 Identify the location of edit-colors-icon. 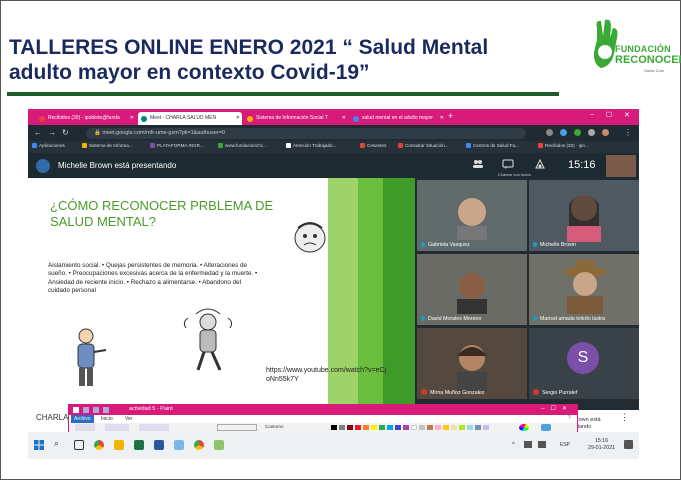
(524, 427).